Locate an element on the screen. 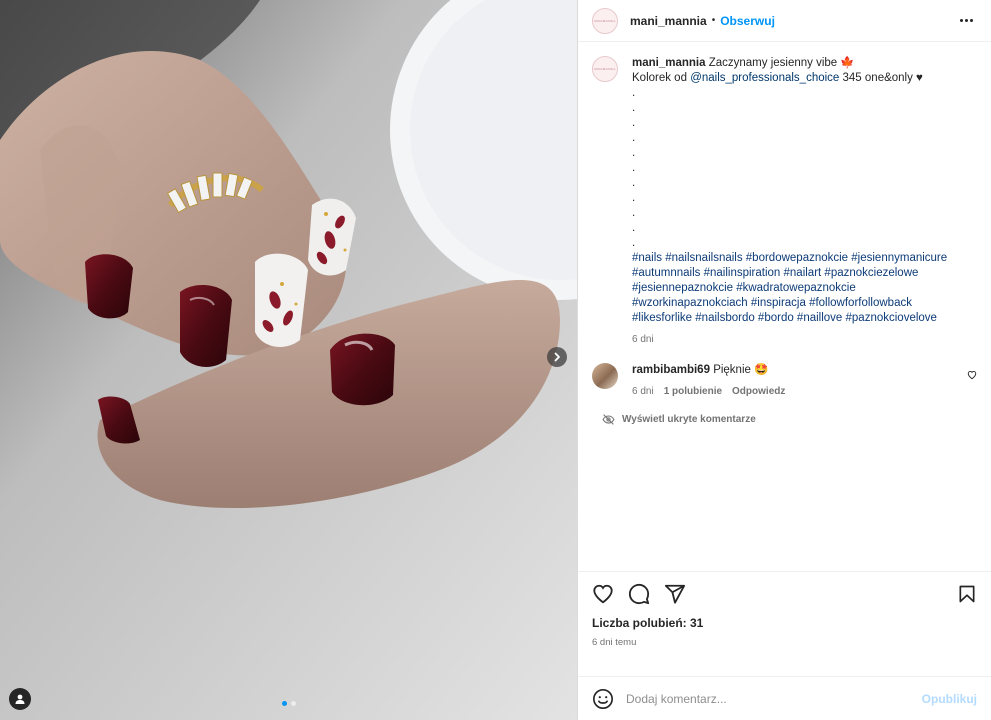 This screenshot has width=991, height=720. more-horizontal-icon is located at coordinates (966, 20).